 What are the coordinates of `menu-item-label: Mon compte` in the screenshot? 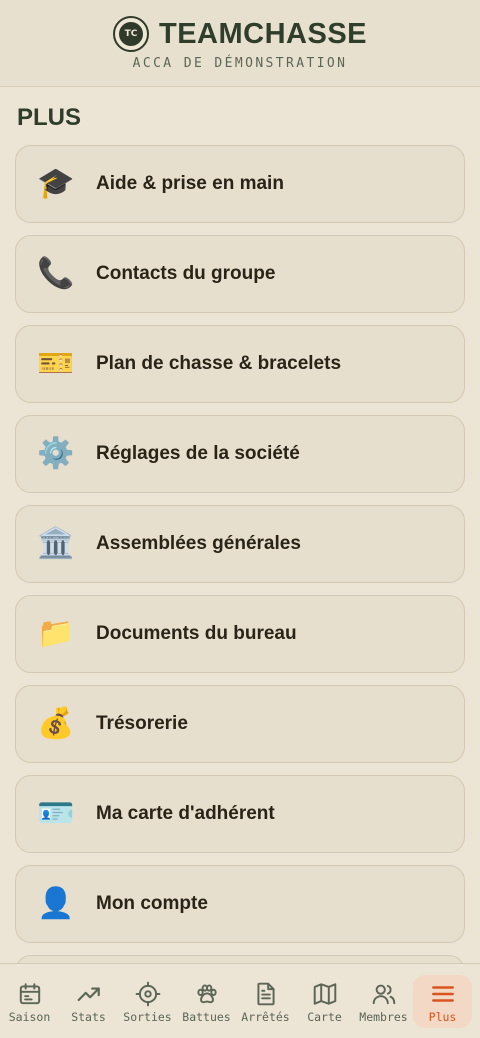 It's located at (152, 903).